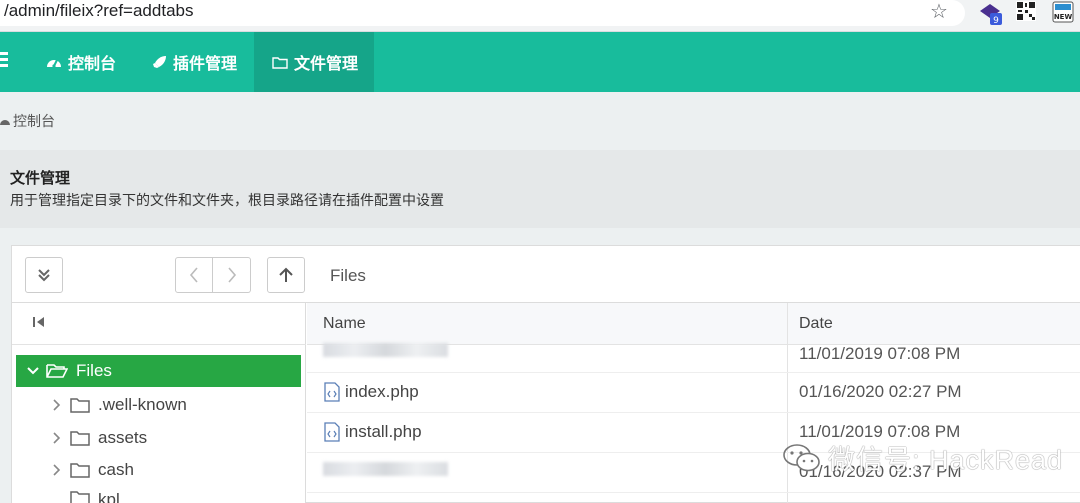 The width and height of the screenshot is (1080, 503). Describe the element at coordinates (693, 358) in the screenshot. I see `table-row: 11/01/2019 07:08 PM` at that location.